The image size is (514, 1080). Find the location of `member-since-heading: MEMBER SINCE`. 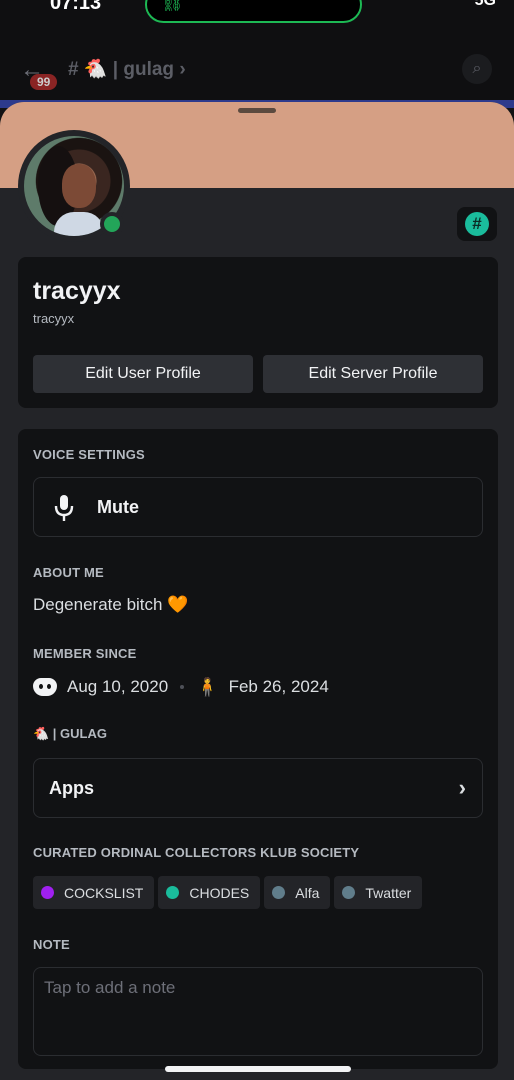

member-since-heading: MEMBER SINCE is located at coordinates (85, 653).